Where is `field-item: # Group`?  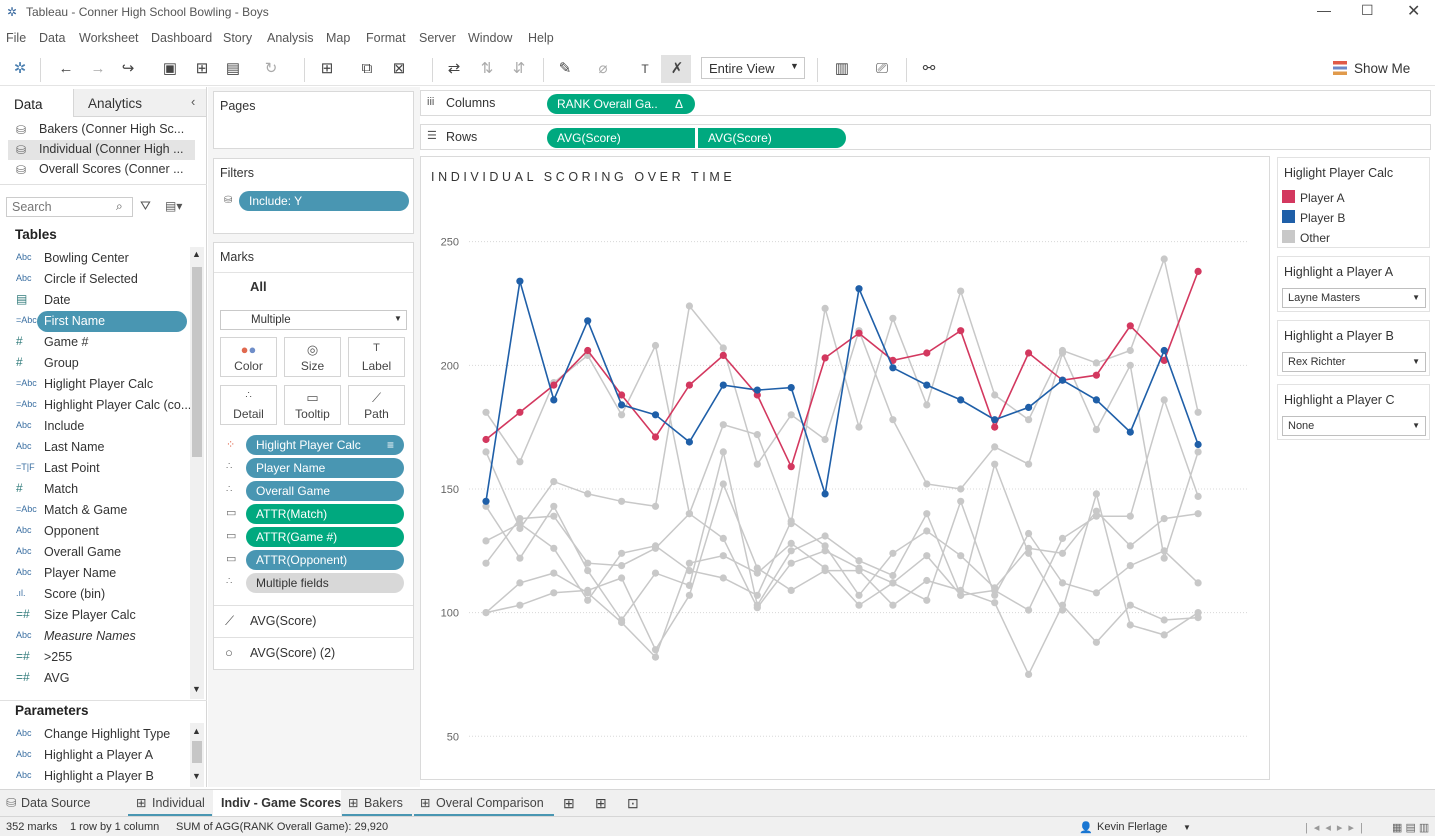
field-item: # Group is located at coordinates (95, 363).